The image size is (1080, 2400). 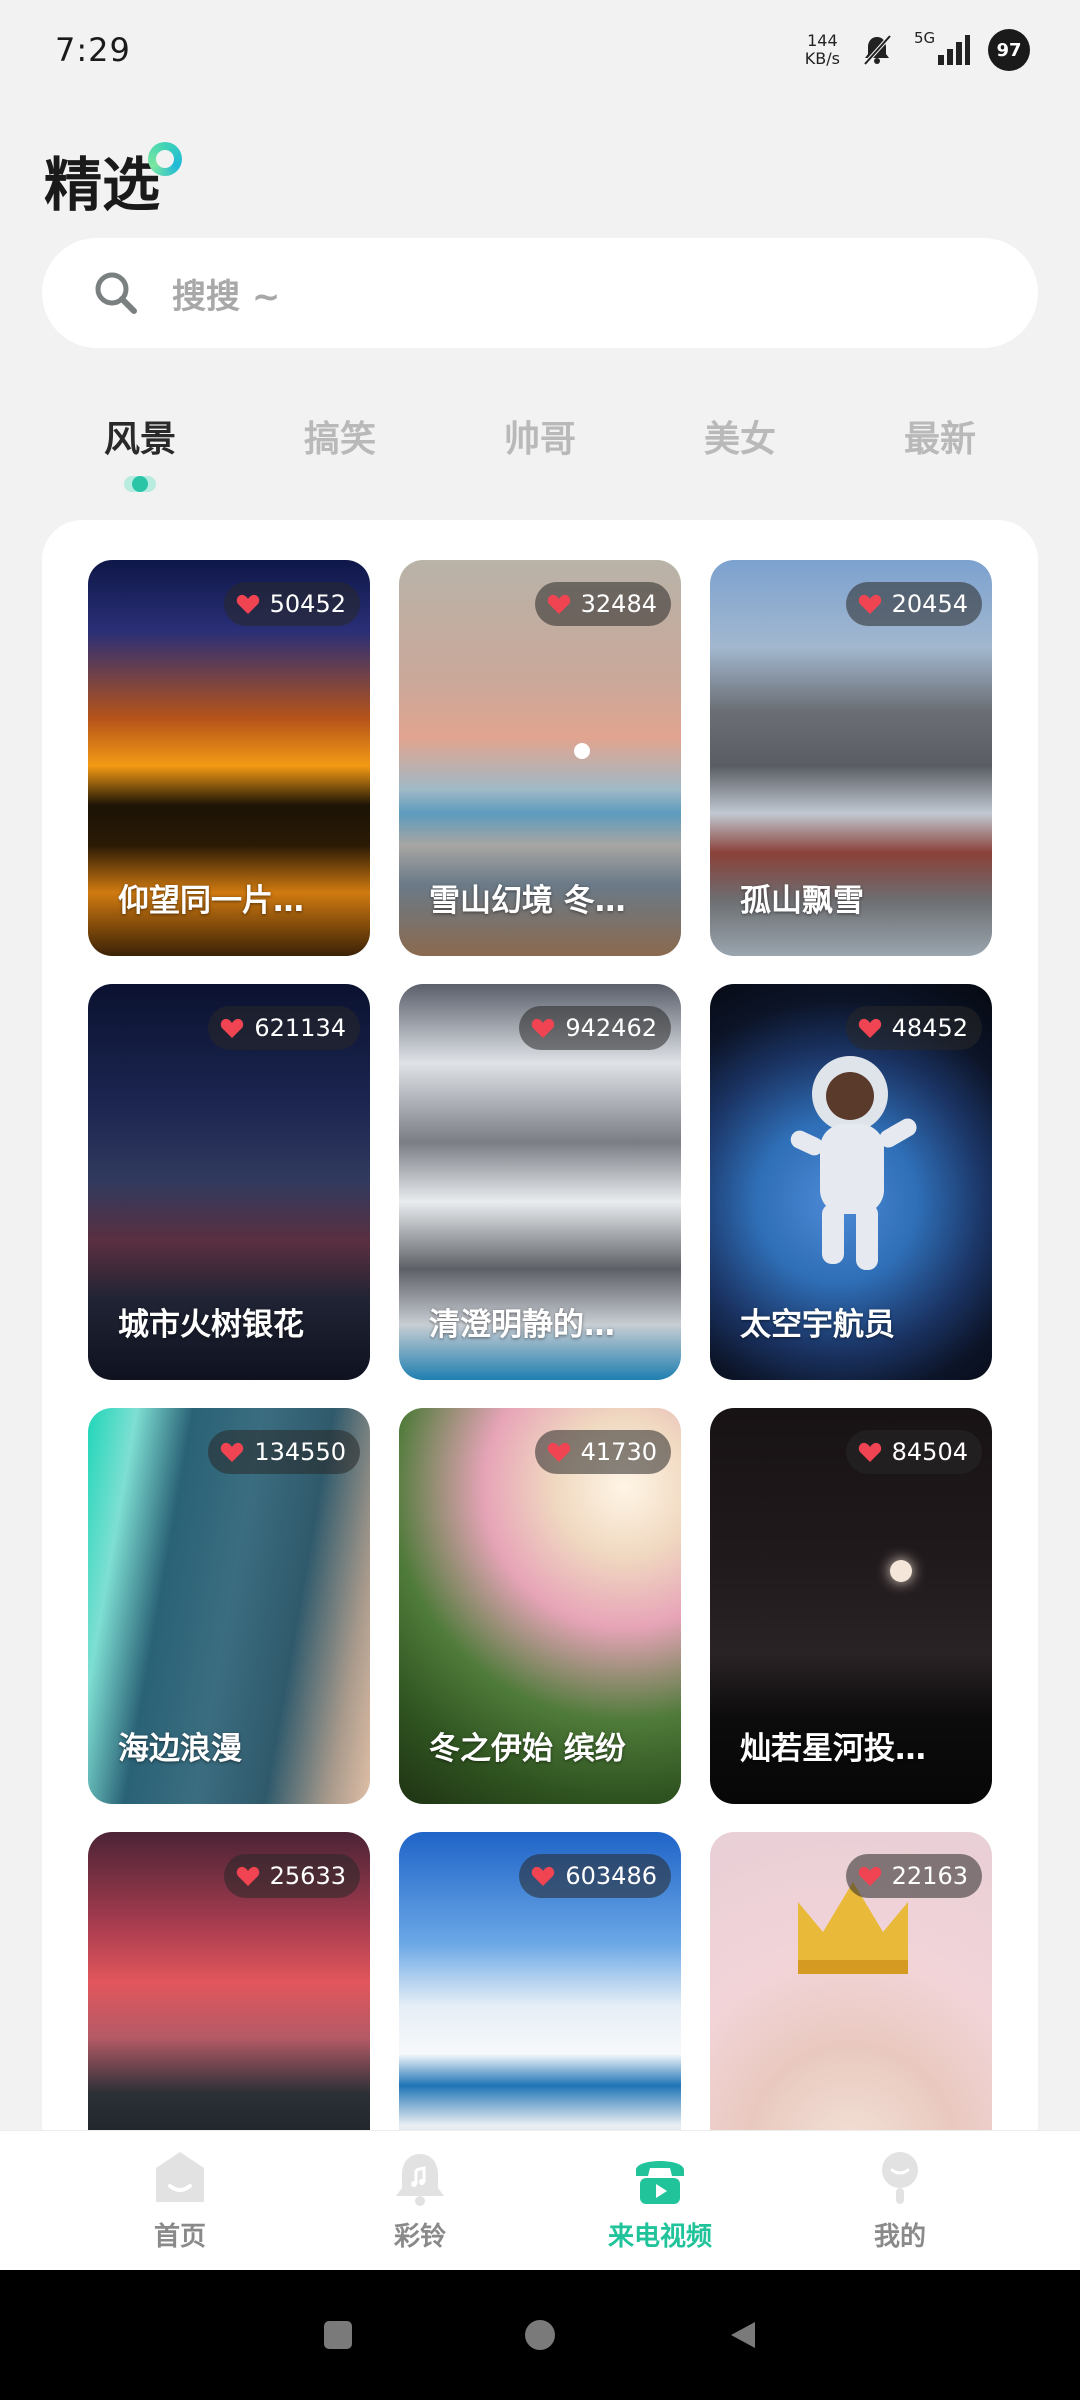 What do you see at coordinates (1009, 50) in the screenshot?
I see `battery-indicator: 97` at bounding box center [1009, 50].